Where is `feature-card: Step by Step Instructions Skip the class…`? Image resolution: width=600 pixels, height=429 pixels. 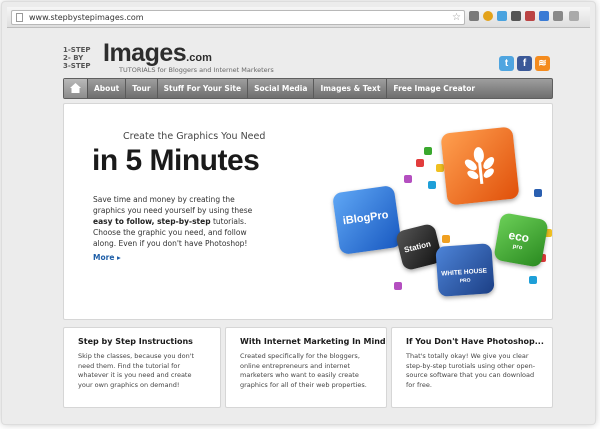 feature-card: Step by Step Instructions Skip the class… is located at coordinates (142, 367).